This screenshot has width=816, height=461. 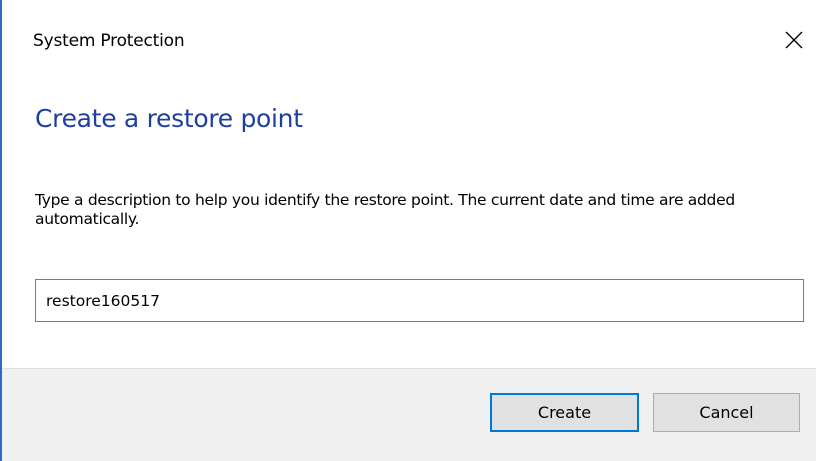 What do you see at coordinates (564, 412) in the screenshot?
I see `create-button: Create` at bounding box center [564, 412].